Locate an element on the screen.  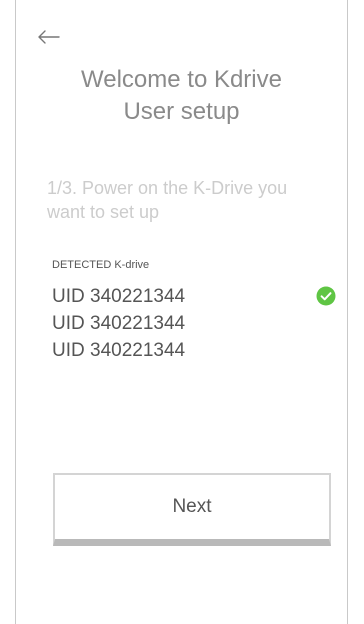
title-line-2: User setup is located at coordinates (181, 111).